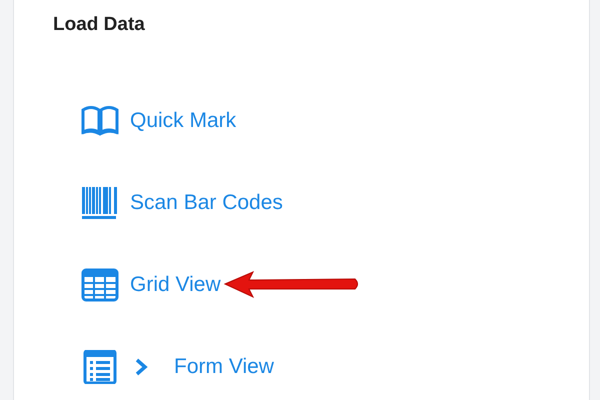 The height and width of the screenshot is (400, 600). I want to click on load-option-link: Scan Bar Codes, so click(206, 202).